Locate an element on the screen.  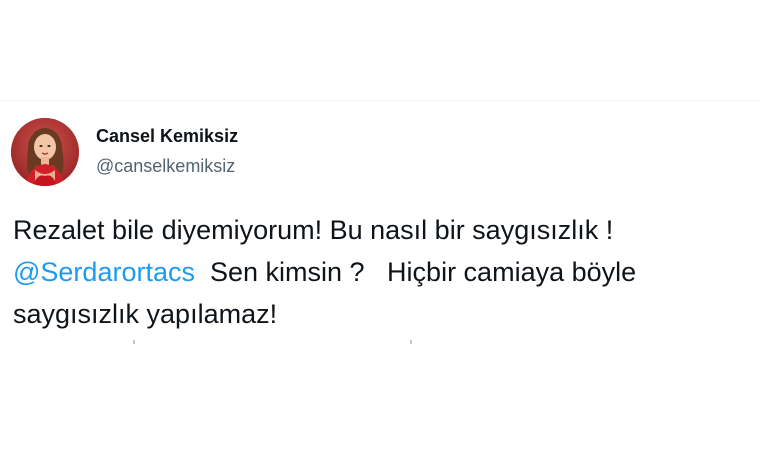
mention-link: @Serdarortacs is located at coordinates (104, 272).